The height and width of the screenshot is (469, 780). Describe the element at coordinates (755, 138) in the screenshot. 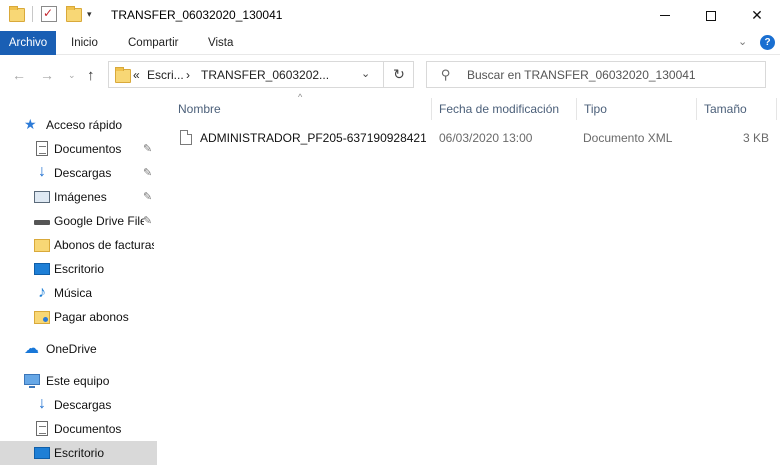

I see `file-size: 3 KB` at that location.